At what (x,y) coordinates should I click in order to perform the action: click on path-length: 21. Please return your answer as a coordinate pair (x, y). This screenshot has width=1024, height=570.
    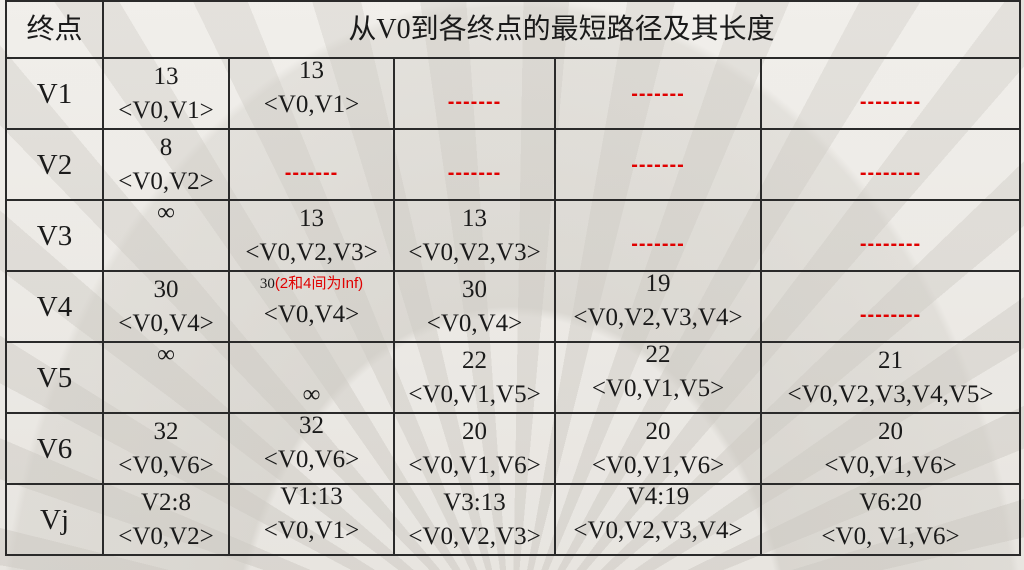
    Looking at the image, I should click on (891, 360).